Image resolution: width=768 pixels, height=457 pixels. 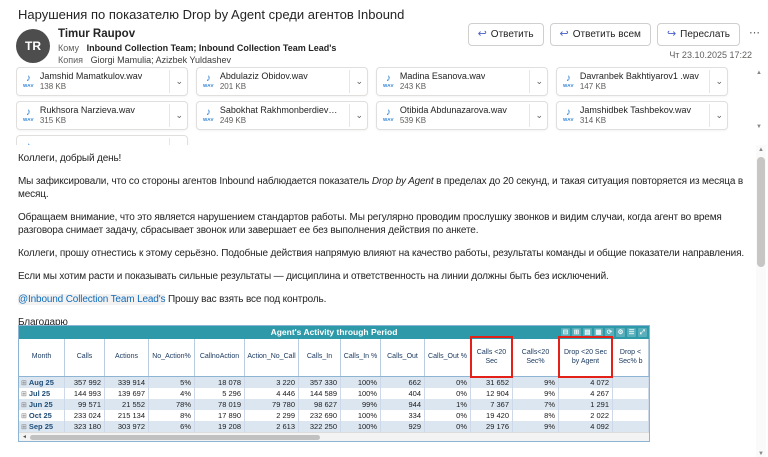 I want to click on table-cell-calls_lt20_sec_pct: 7%, so click(x=536, y=404).